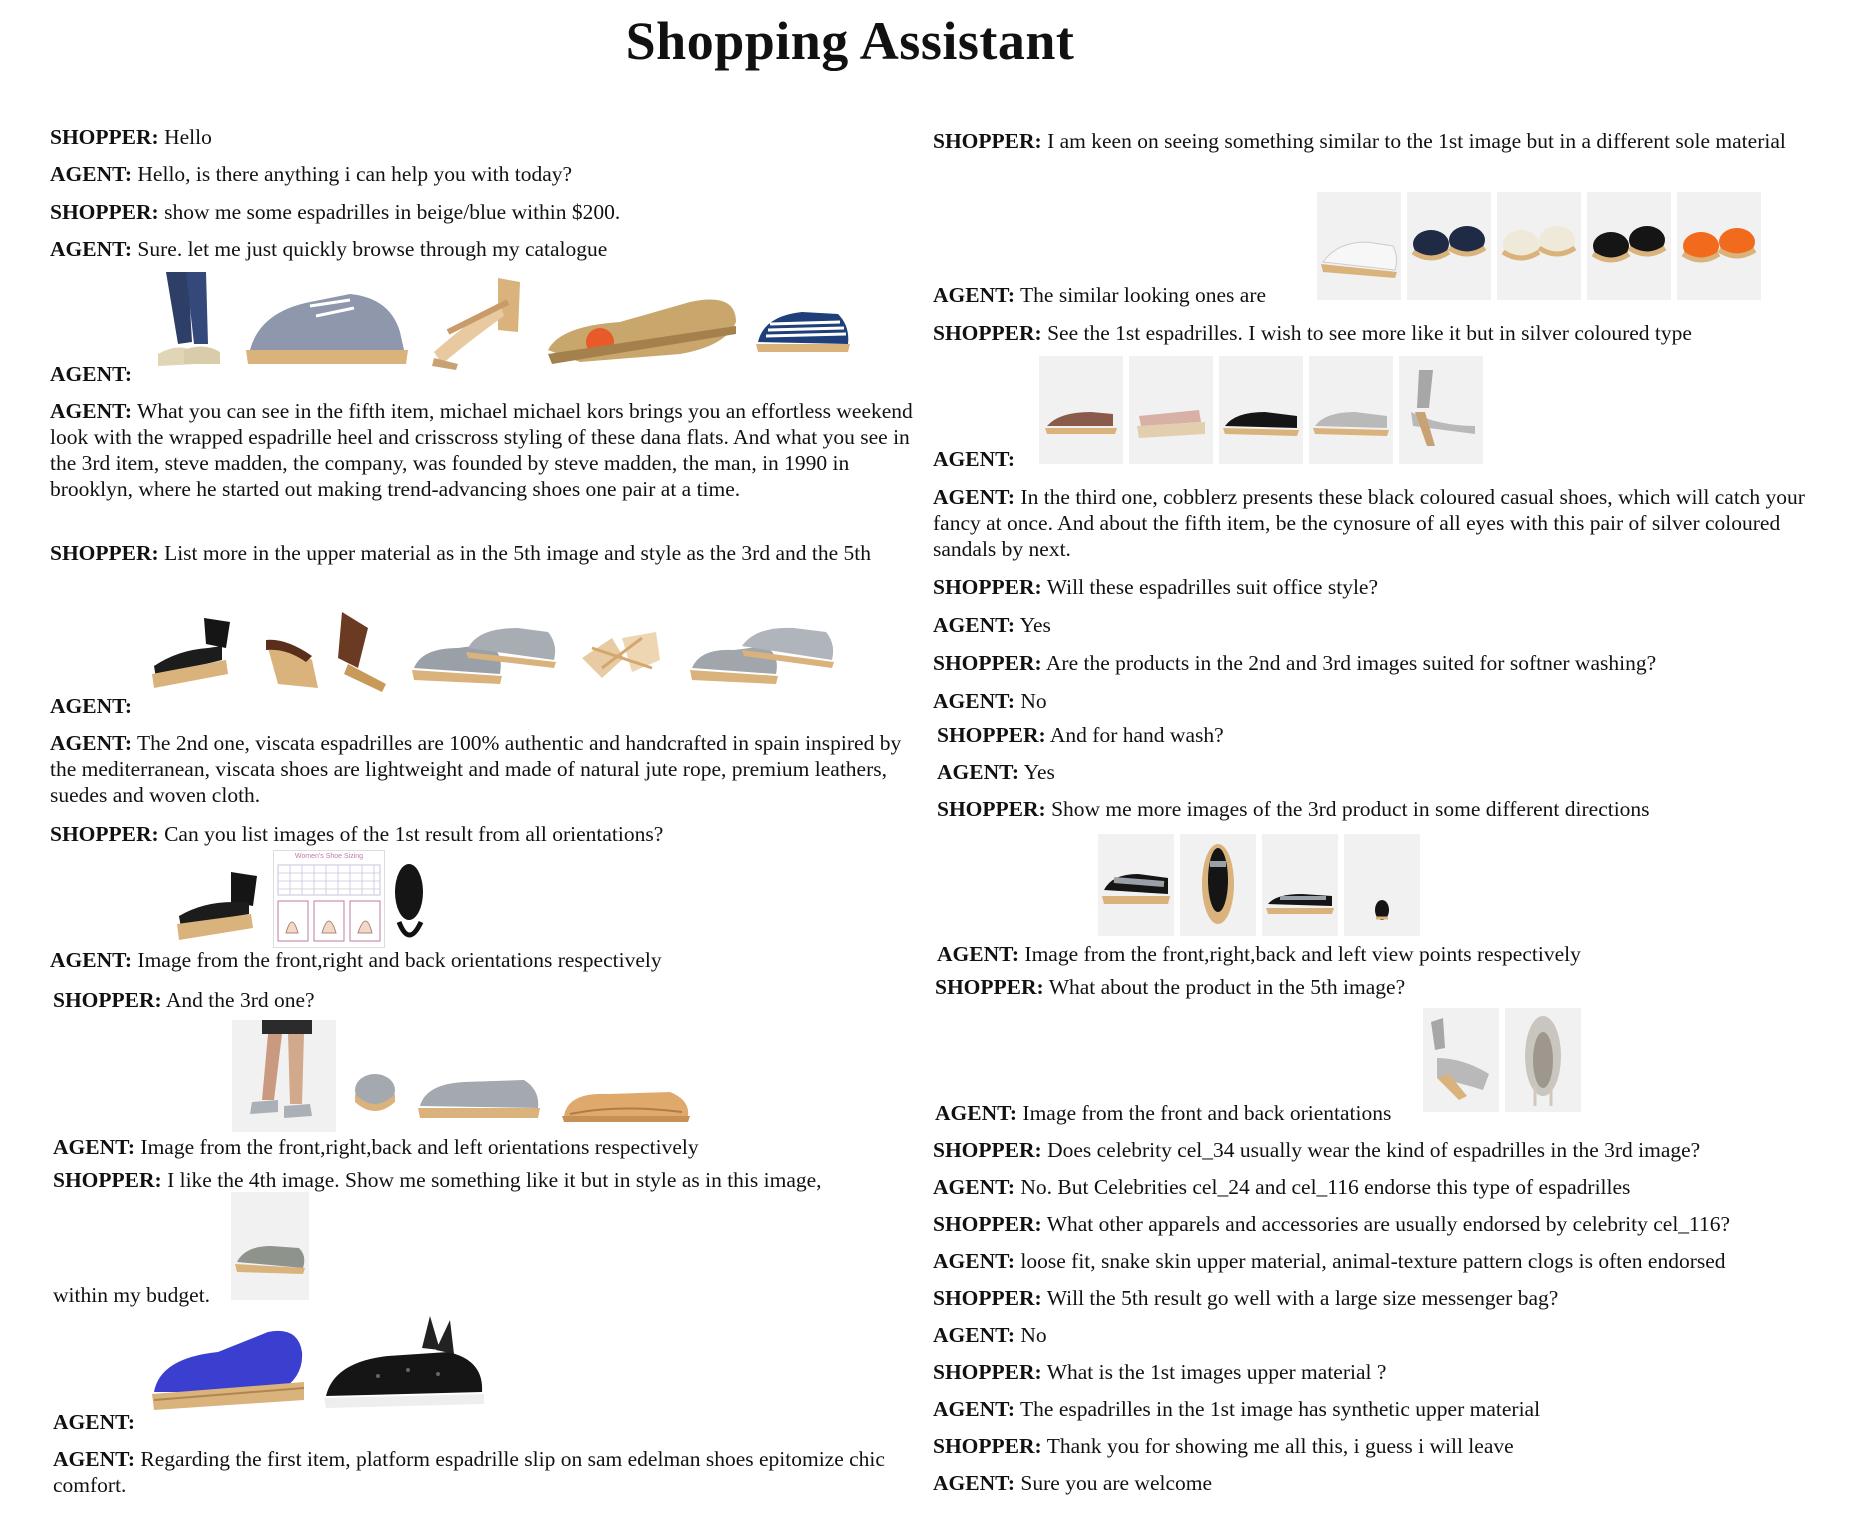  I want to click on turn-text: Sure you are welcome, so click(1116, 1483).